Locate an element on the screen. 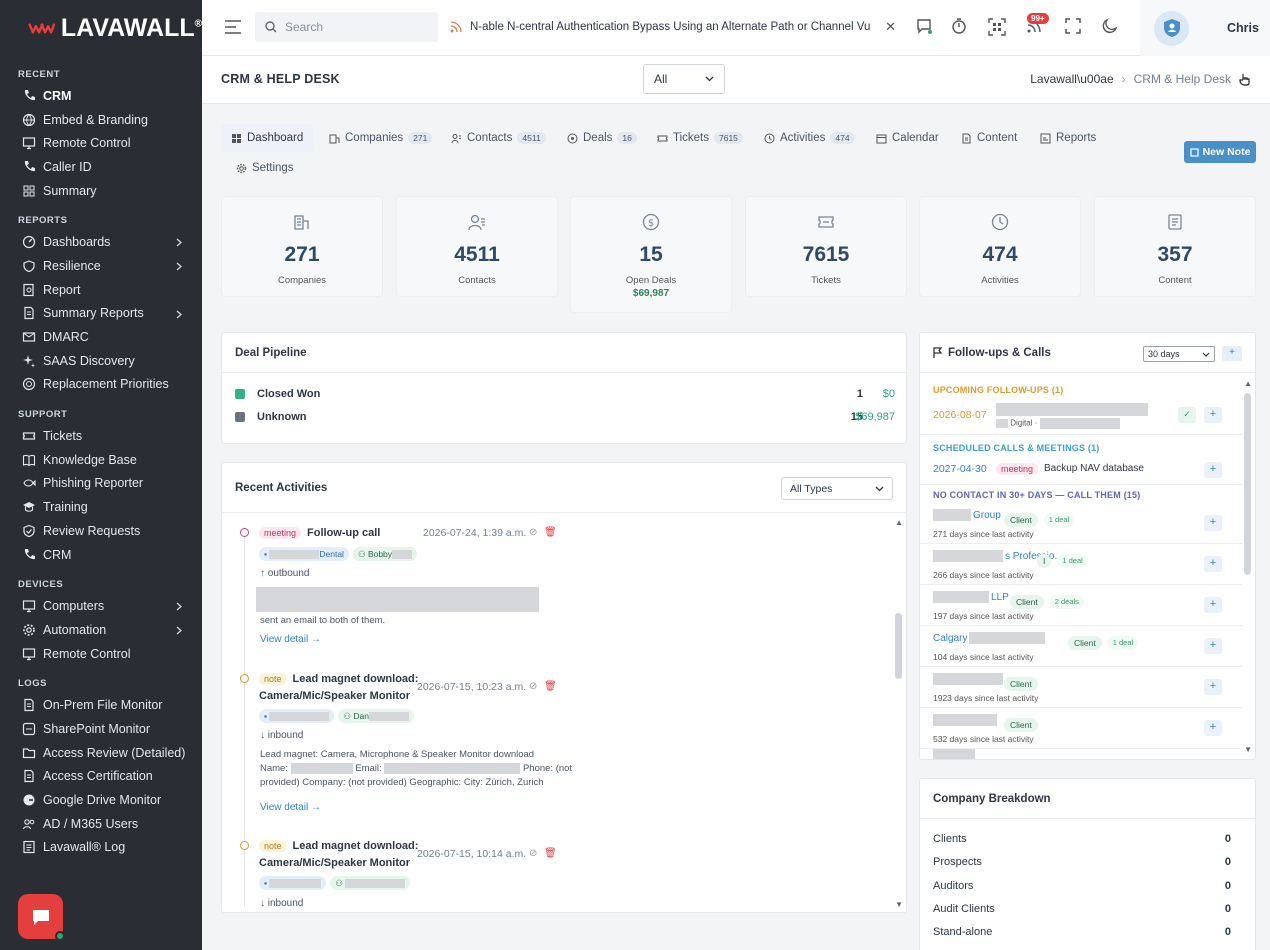 This screenshot has width=1270, height=950. scroll-up-icon: ▲ is located at coordinates (1248, 383).